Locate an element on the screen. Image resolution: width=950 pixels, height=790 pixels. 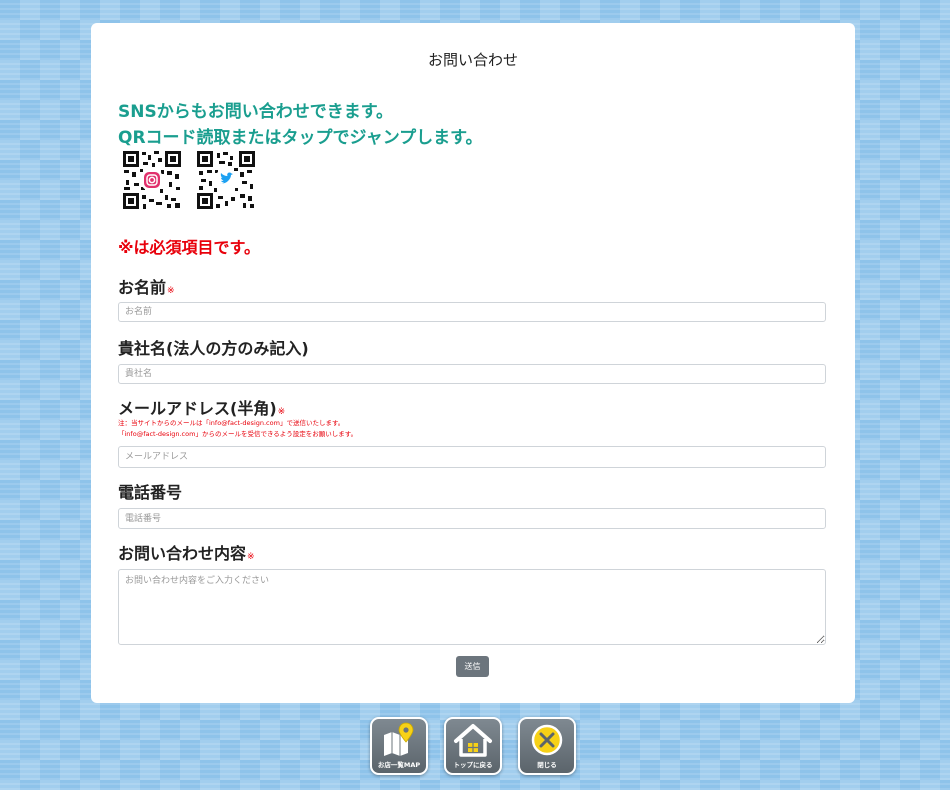
phone-label: 電話番号 is located at coordinates (150, 492).